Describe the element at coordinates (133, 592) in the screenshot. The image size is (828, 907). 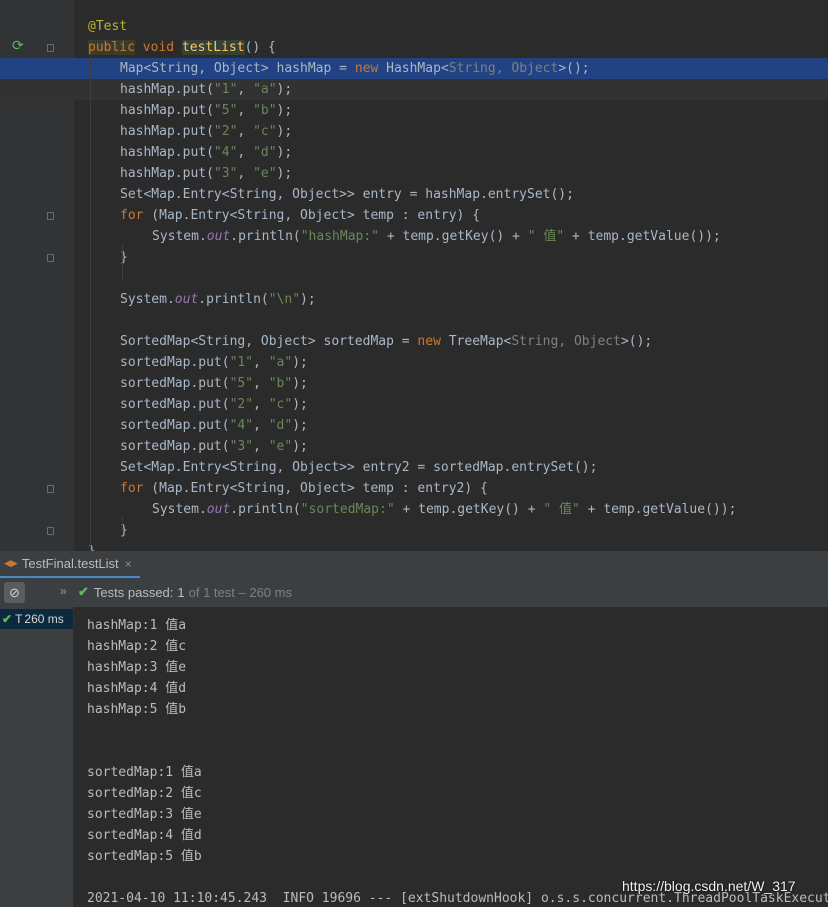
I see `tests-passed-label: Tests passed:` at that location.